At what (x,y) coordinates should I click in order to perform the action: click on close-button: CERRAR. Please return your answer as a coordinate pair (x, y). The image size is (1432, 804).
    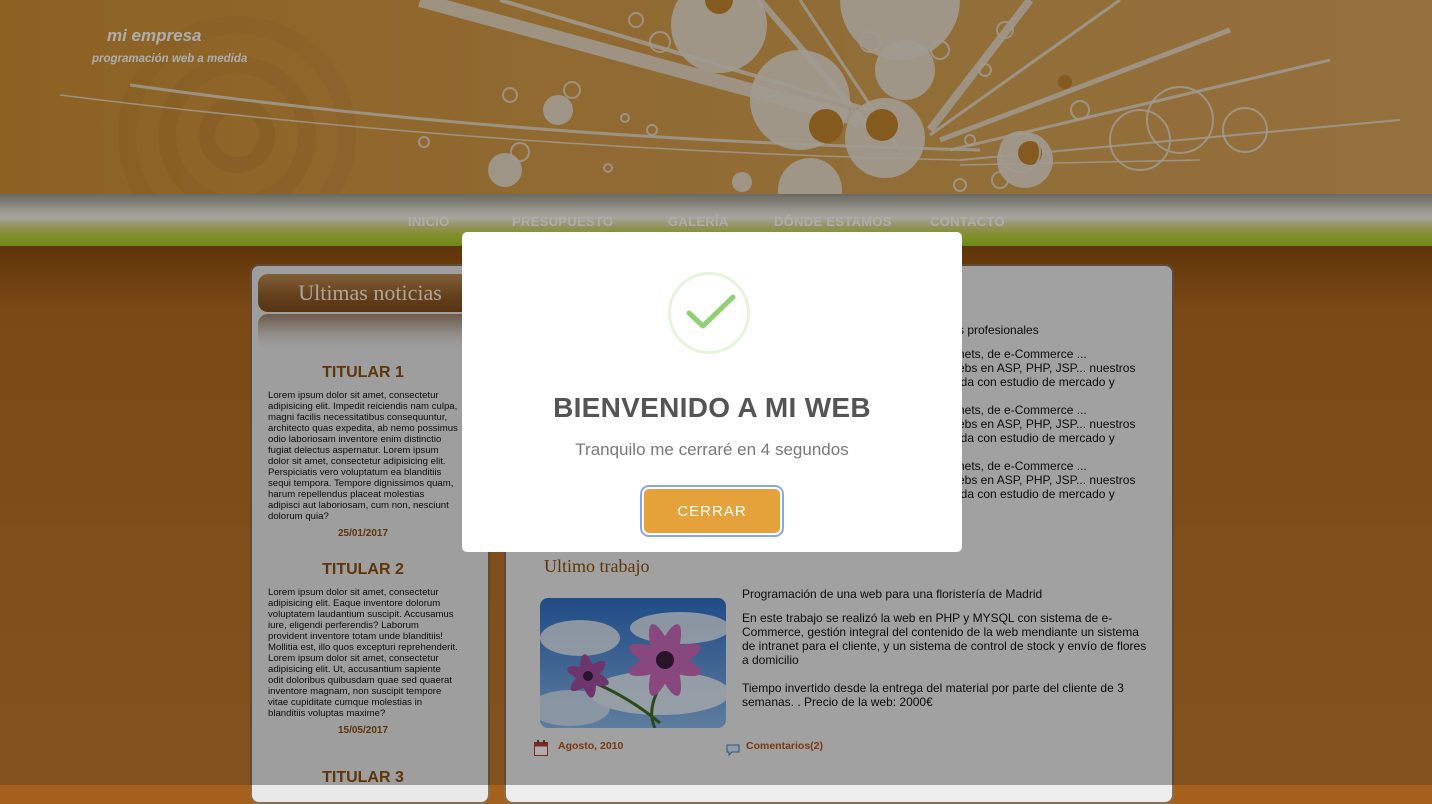
    Looking at the image, I should click on (712, 511).